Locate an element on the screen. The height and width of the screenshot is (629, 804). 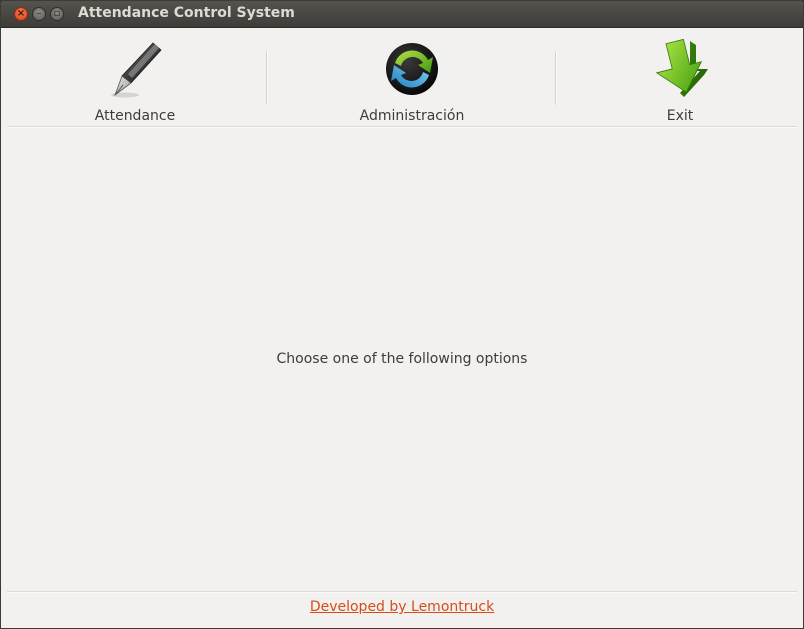
toolbar-label-attendance: Attendance is located at coordinates (135, 116).